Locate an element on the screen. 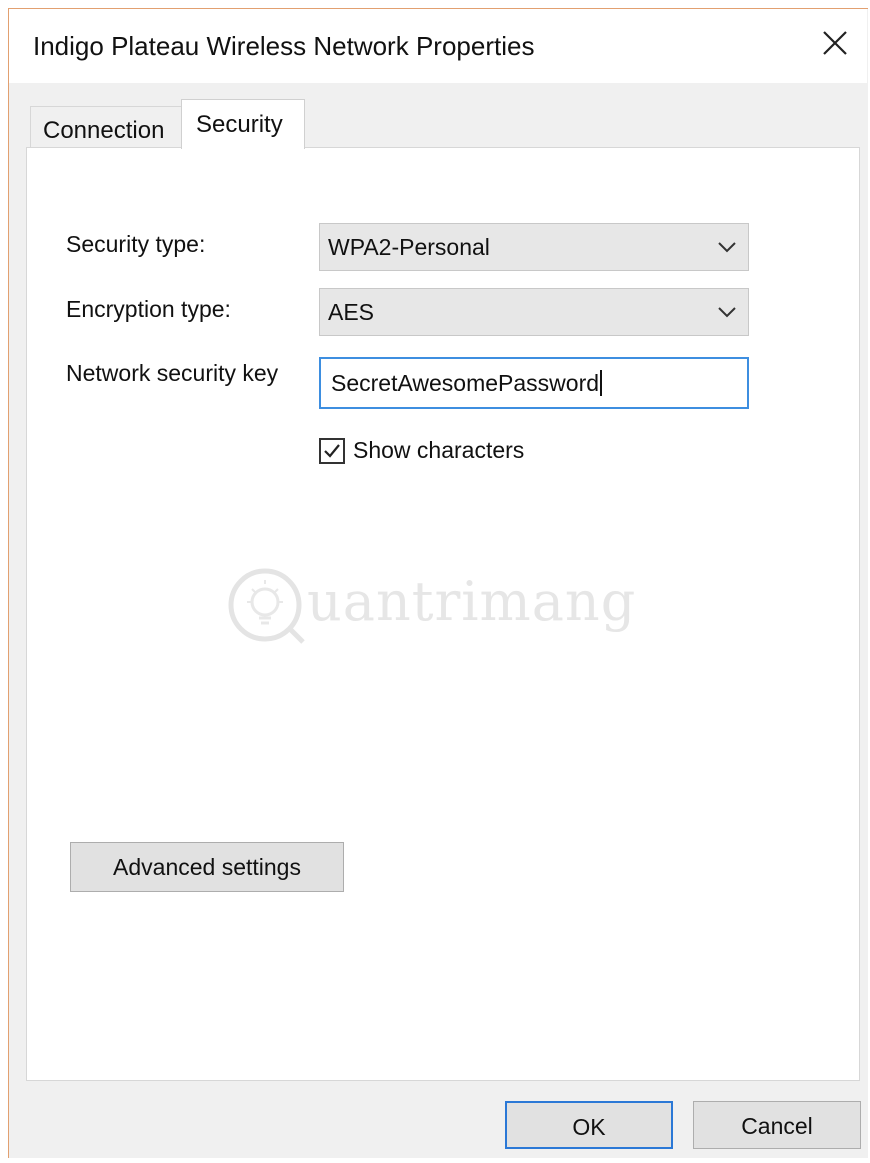 Image resolution: width=870 pixels, height=1163 pixels. security-type-label: Security type: is located at coordinates (136, 244).